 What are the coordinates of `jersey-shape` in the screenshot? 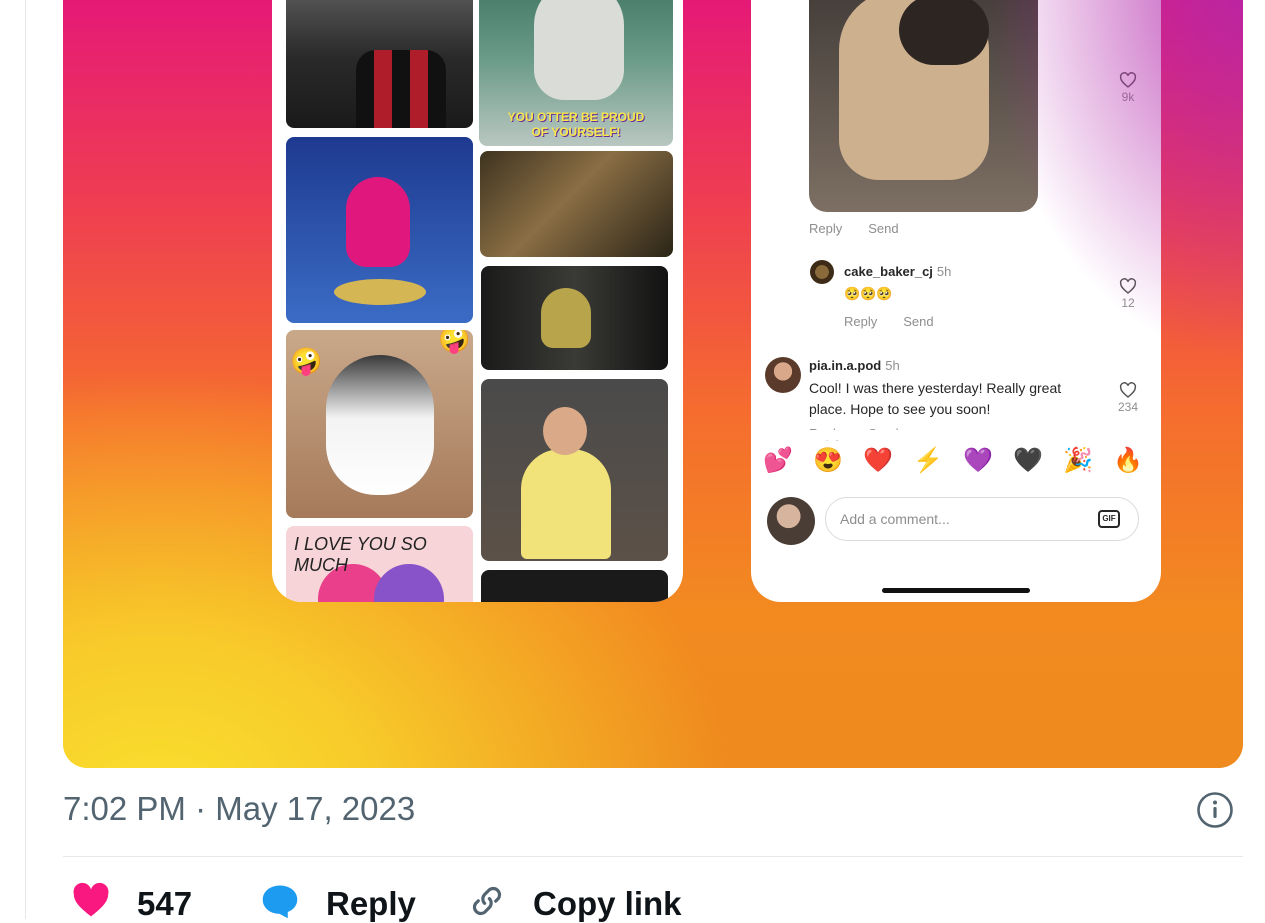 It's located at (401, 89).